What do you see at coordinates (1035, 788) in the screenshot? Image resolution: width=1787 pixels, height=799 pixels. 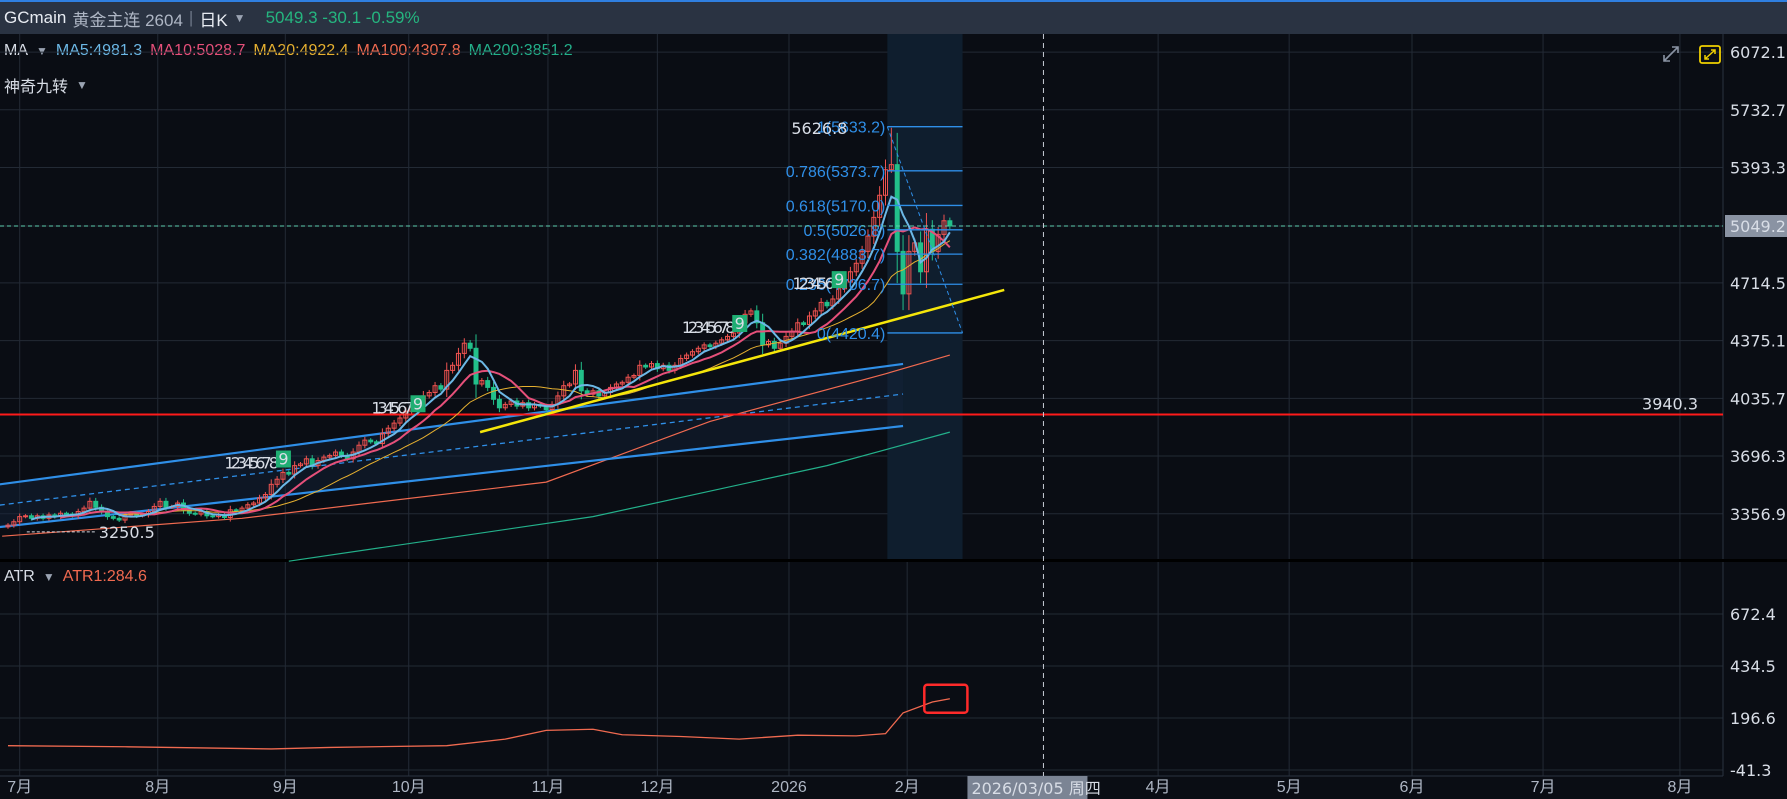 I see `crosshair-date-label: 2026/03/05 周四` at bounding box center [1035, 788].